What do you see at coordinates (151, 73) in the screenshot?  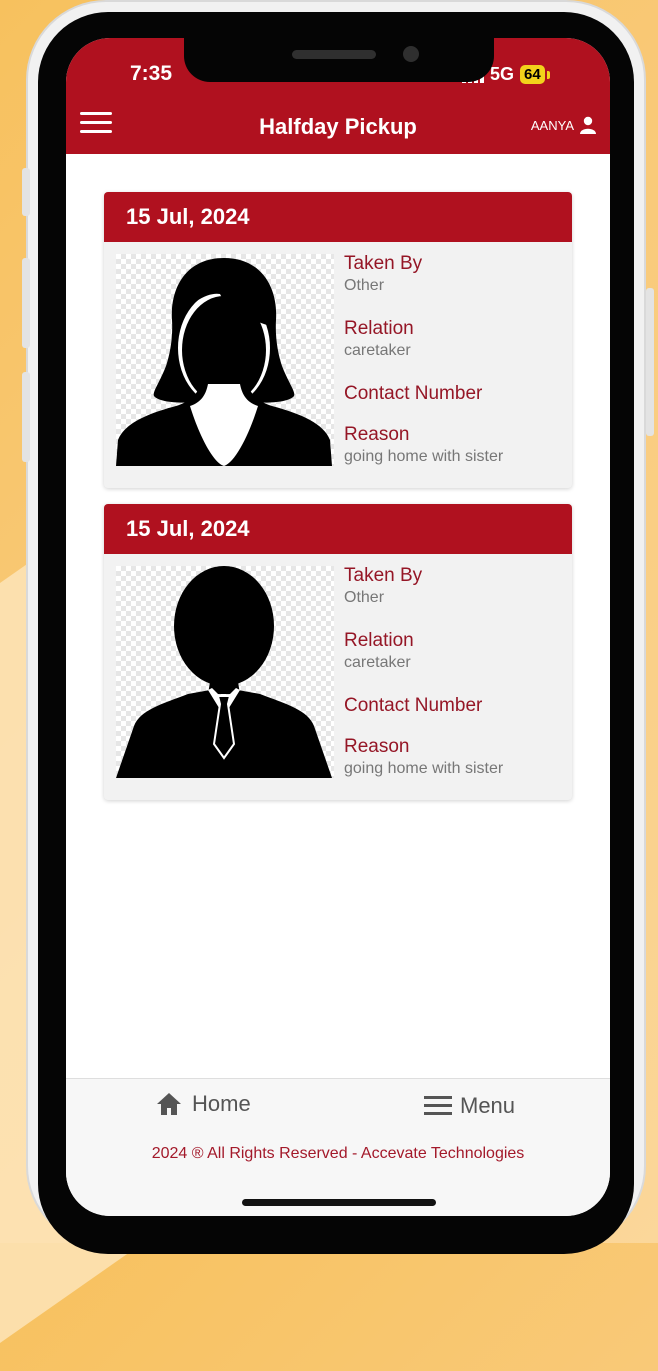 I see `status-time: 7:35` at bounding box center [151, 73].